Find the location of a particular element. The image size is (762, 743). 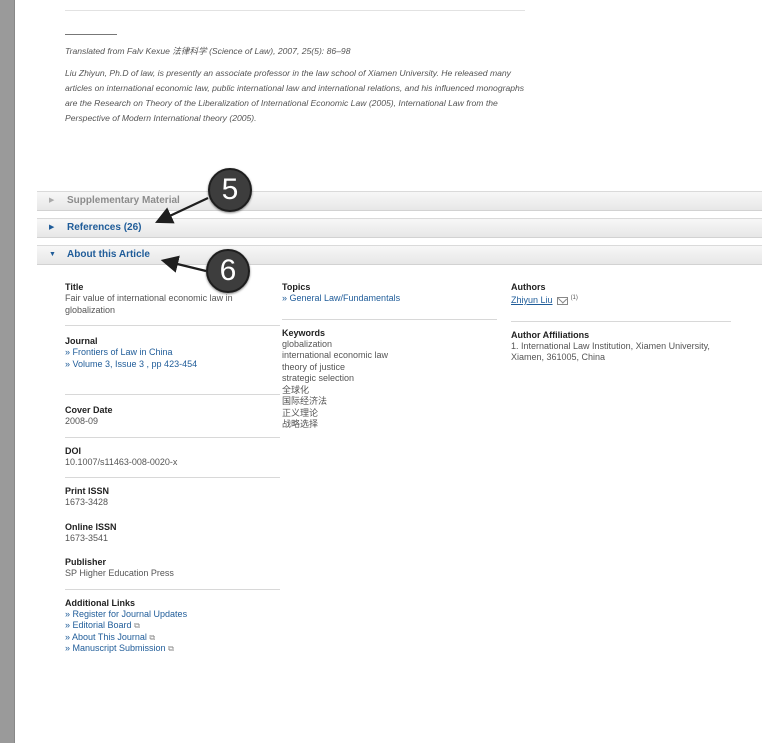

author-affiliation-ref: (1) is located at coordinates (574, 298).